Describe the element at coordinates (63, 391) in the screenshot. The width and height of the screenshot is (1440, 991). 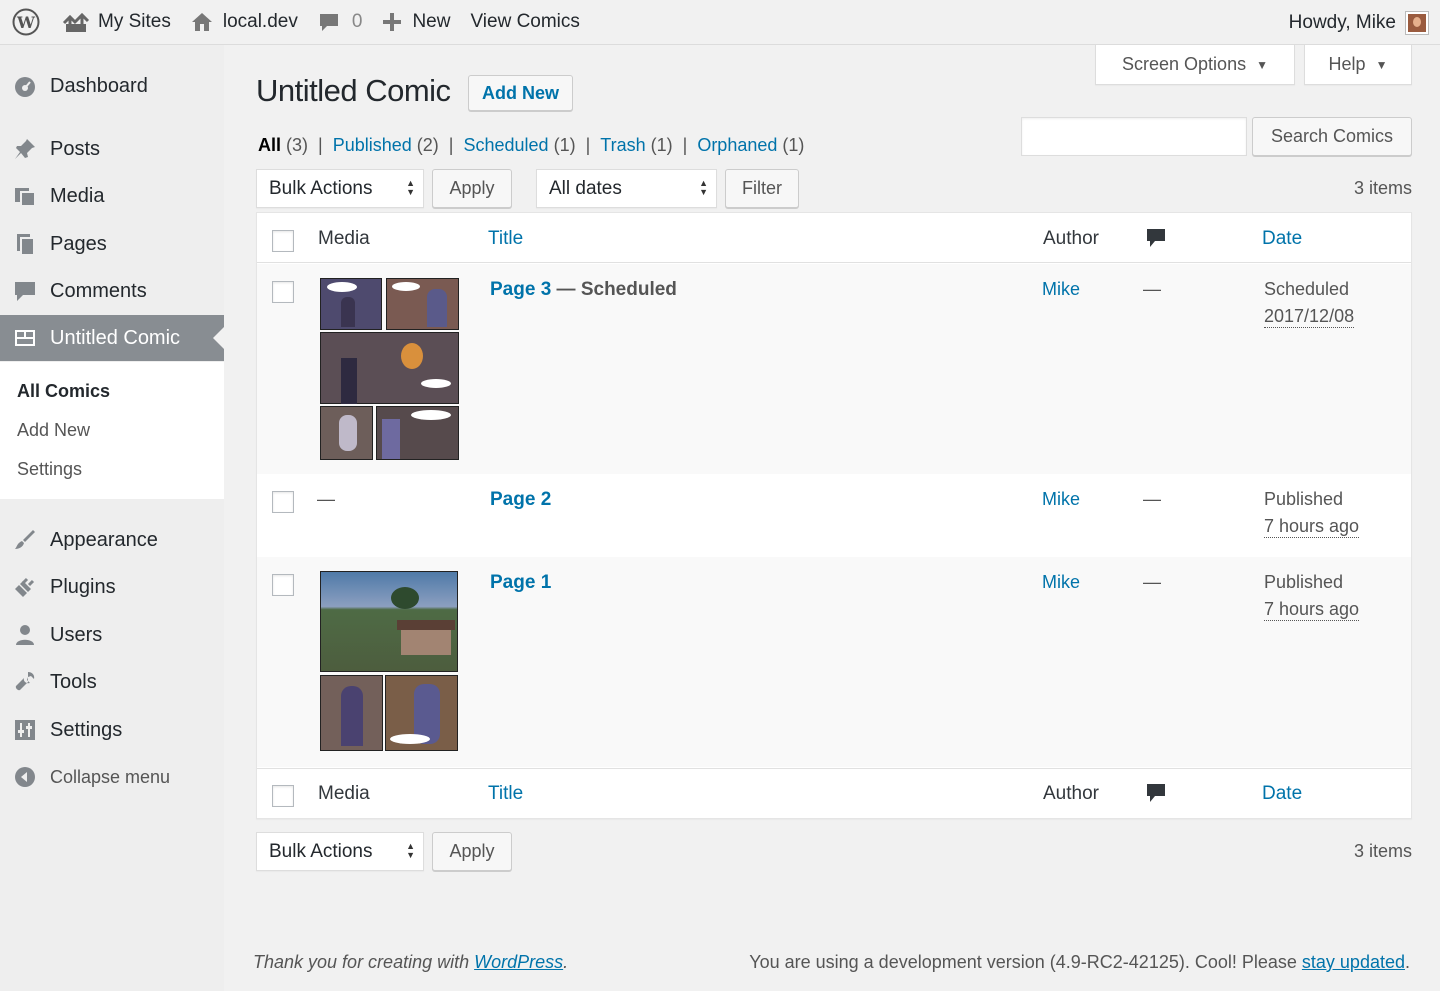
I see `submenu-all-comics: All Comics` at that location.